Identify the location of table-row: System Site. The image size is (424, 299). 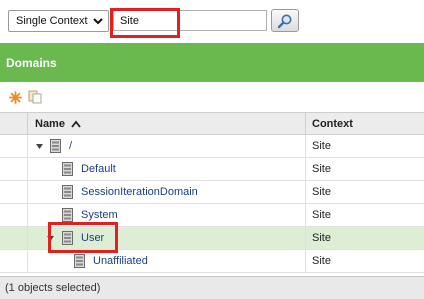
(212, 215).